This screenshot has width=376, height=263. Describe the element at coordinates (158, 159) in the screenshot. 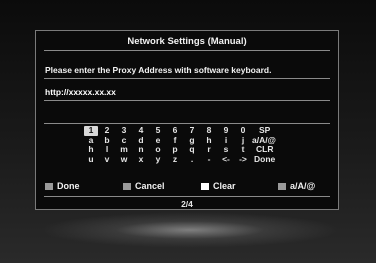

I see `key-y: y` at that location.